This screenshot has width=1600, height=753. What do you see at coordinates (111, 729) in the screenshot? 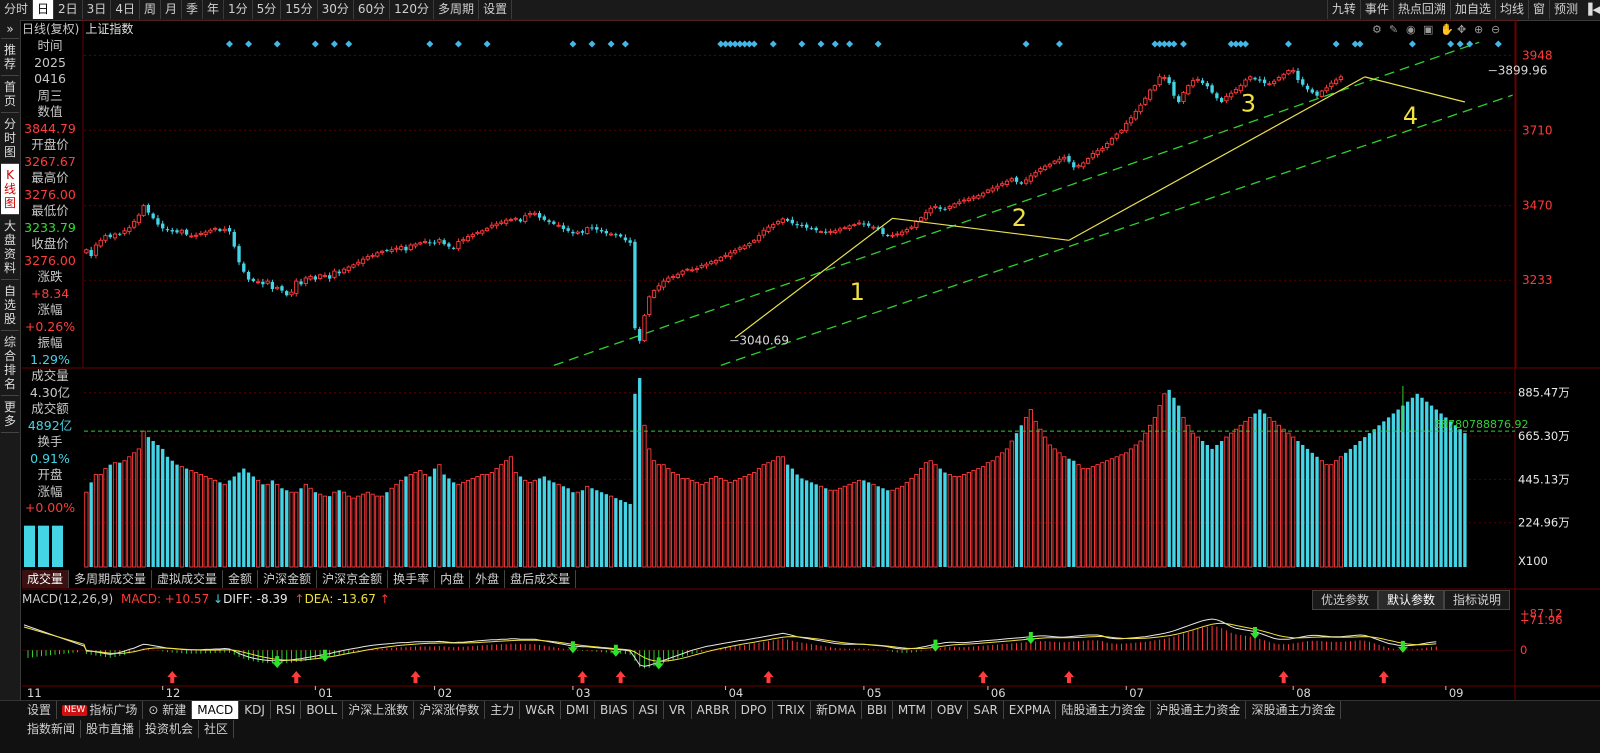
I see `news-tab-1: 股市直播` at bounding box center [111, 729].